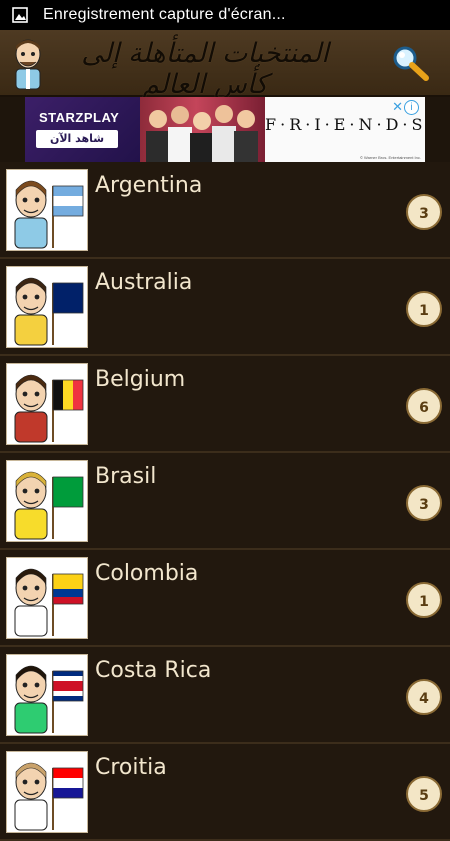  What do you see at coordinates (410, 64) in the screenshot?
I see `search-icon` at bounding box center [410, 64].